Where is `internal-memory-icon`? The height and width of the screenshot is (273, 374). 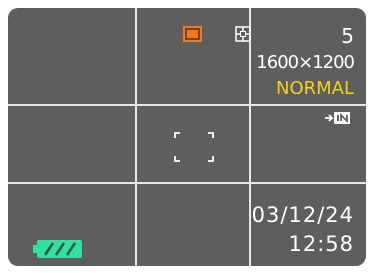
internal-memory-icon is located at coordinates (337, 118).